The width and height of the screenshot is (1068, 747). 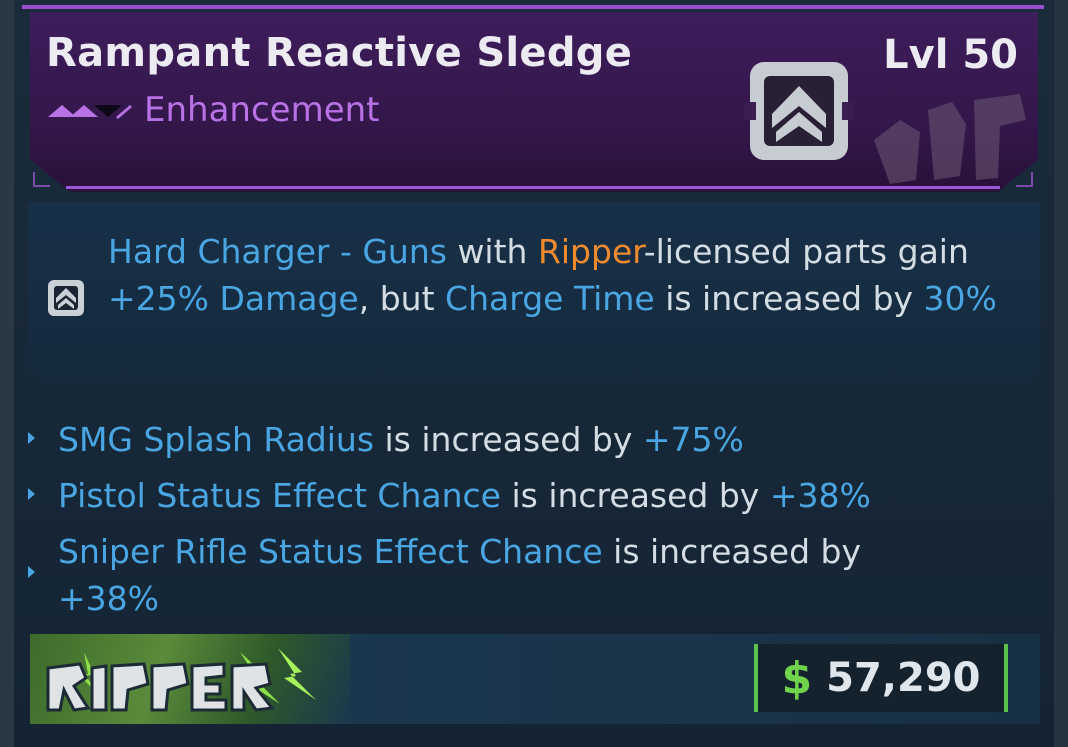 I want to click on stat-value: +75%, so click(x=693, y=439).